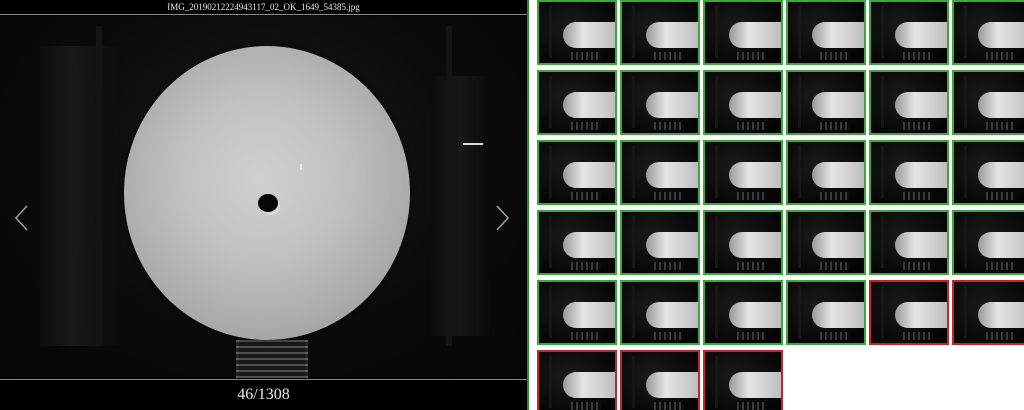 Image resolution: width=1024 pixels, height=410 pixels. What do you see at coordinates (268, 203) in the screenshot?
I see `disk-center-hole` at bounding box center [268, 203].